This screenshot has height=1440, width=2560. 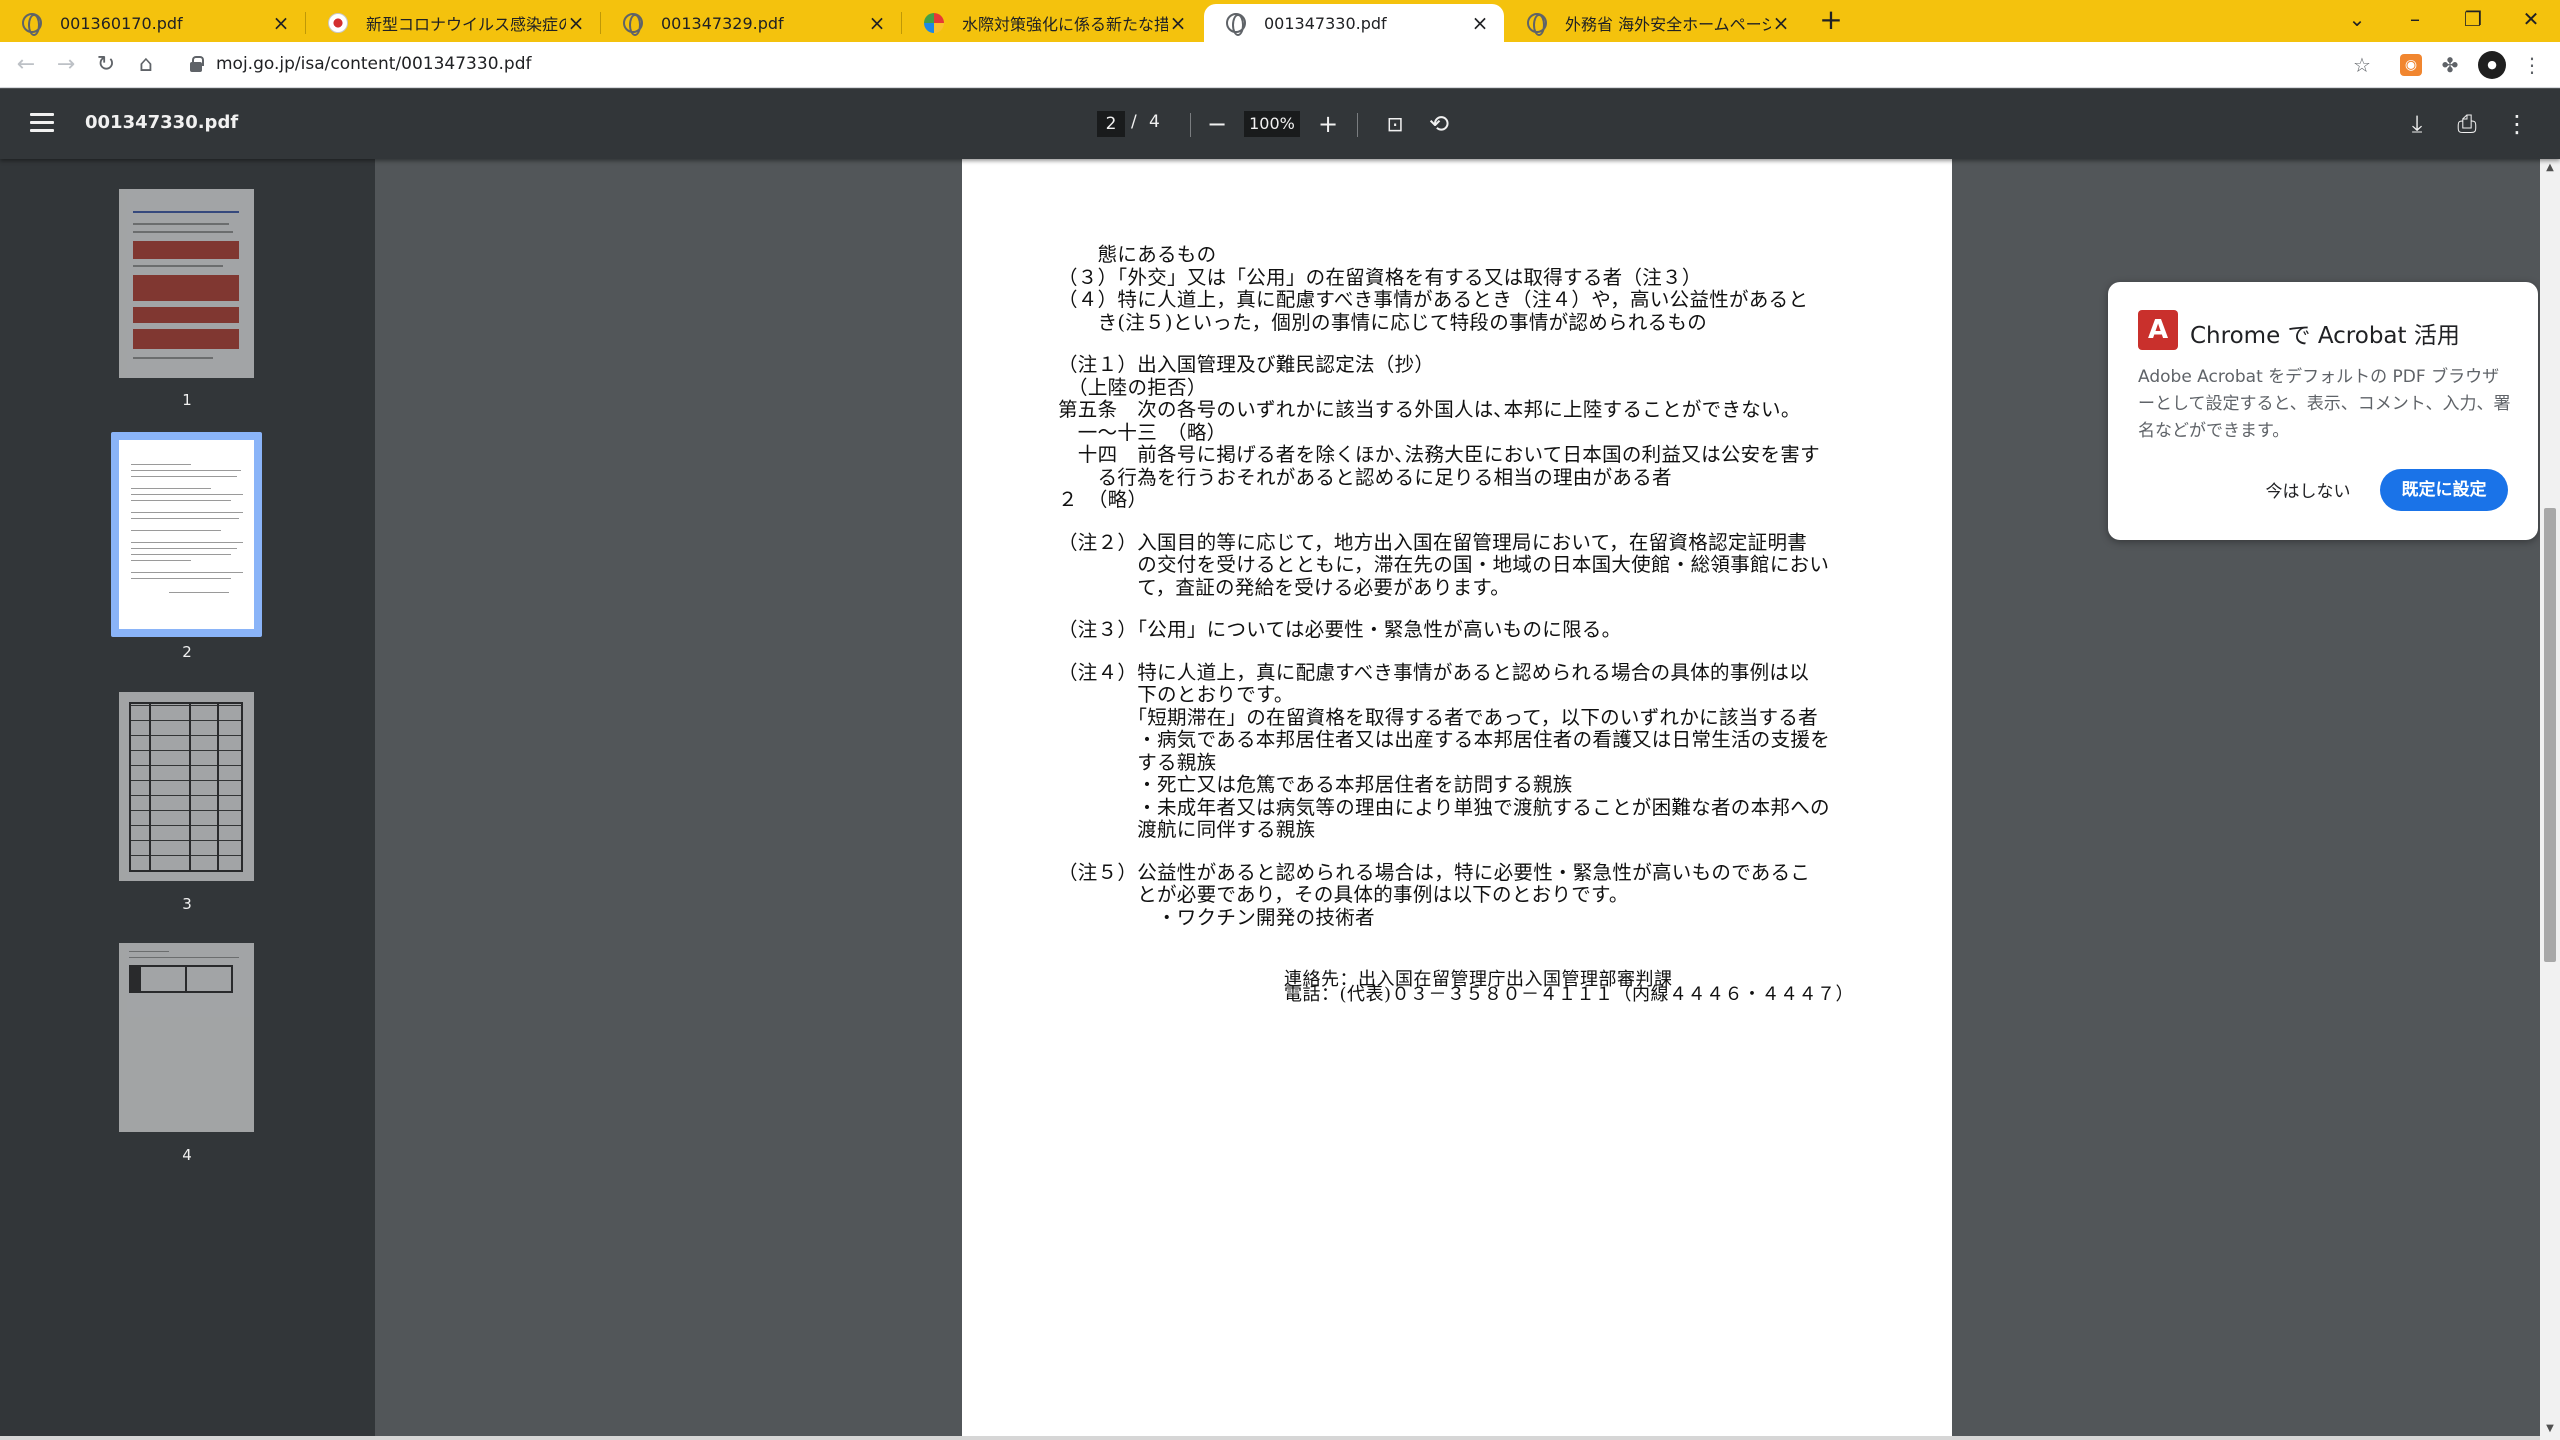 I want to click on not-now-button: 今はしない, so click(x=2308, y=492).